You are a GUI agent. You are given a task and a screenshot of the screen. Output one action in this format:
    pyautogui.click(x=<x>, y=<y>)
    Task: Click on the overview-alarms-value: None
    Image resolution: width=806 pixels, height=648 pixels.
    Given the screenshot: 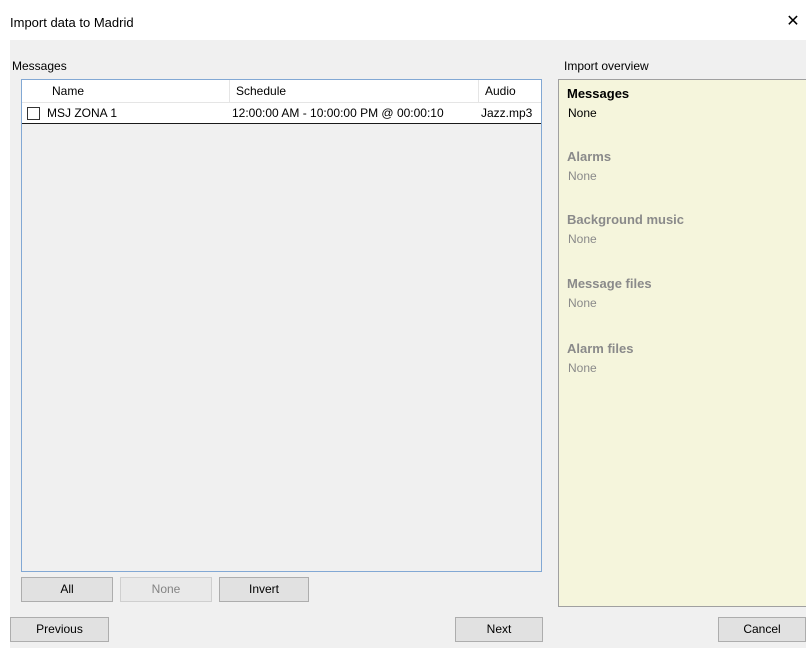 What is the action you would take?
    pyautogui.click(x=582, y=176)
    